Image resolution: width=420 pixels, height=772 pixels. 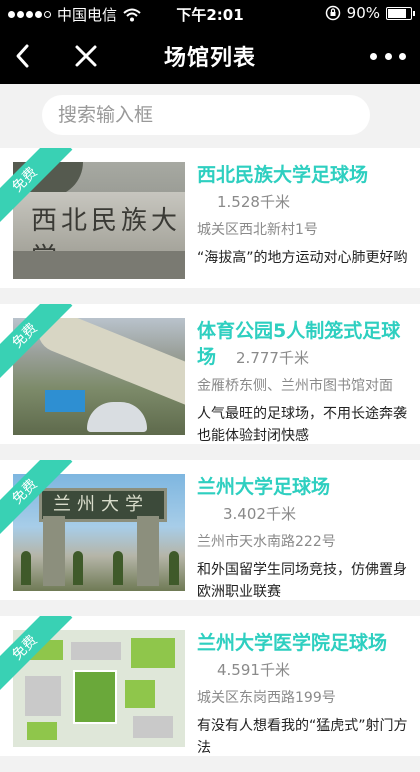 What do you see at coordinates (264, 499) in the screenshot?
I see `venue-name: 兰州大学足球场 3.402千米` at bounding box center [264, 499].